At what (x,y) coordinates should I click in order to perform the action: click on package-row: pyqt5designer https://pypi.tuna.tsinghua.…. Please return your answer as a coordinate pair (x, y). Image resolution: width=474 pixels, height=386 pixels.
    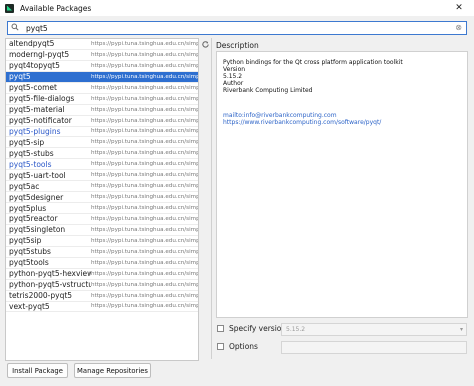
    Looking at the image, I should click on (102, 198).